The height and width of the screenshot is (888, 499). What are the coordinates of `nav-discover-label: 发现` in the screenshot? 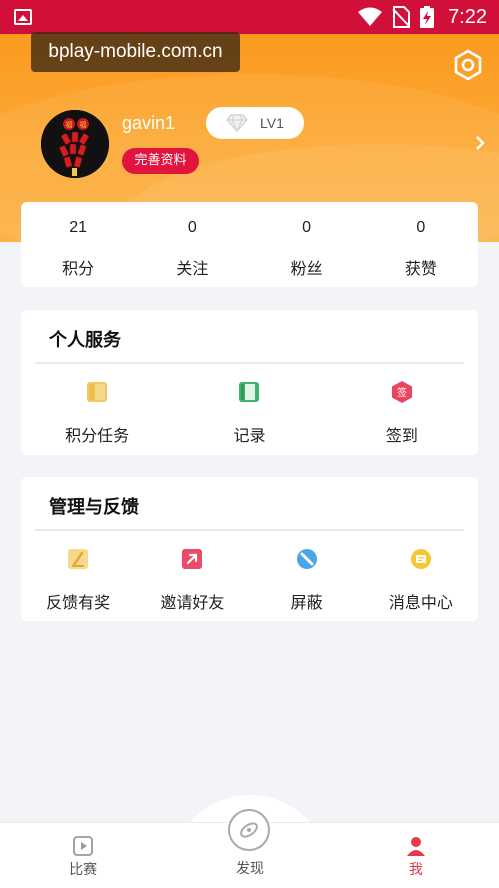 It's located at (250, 868).